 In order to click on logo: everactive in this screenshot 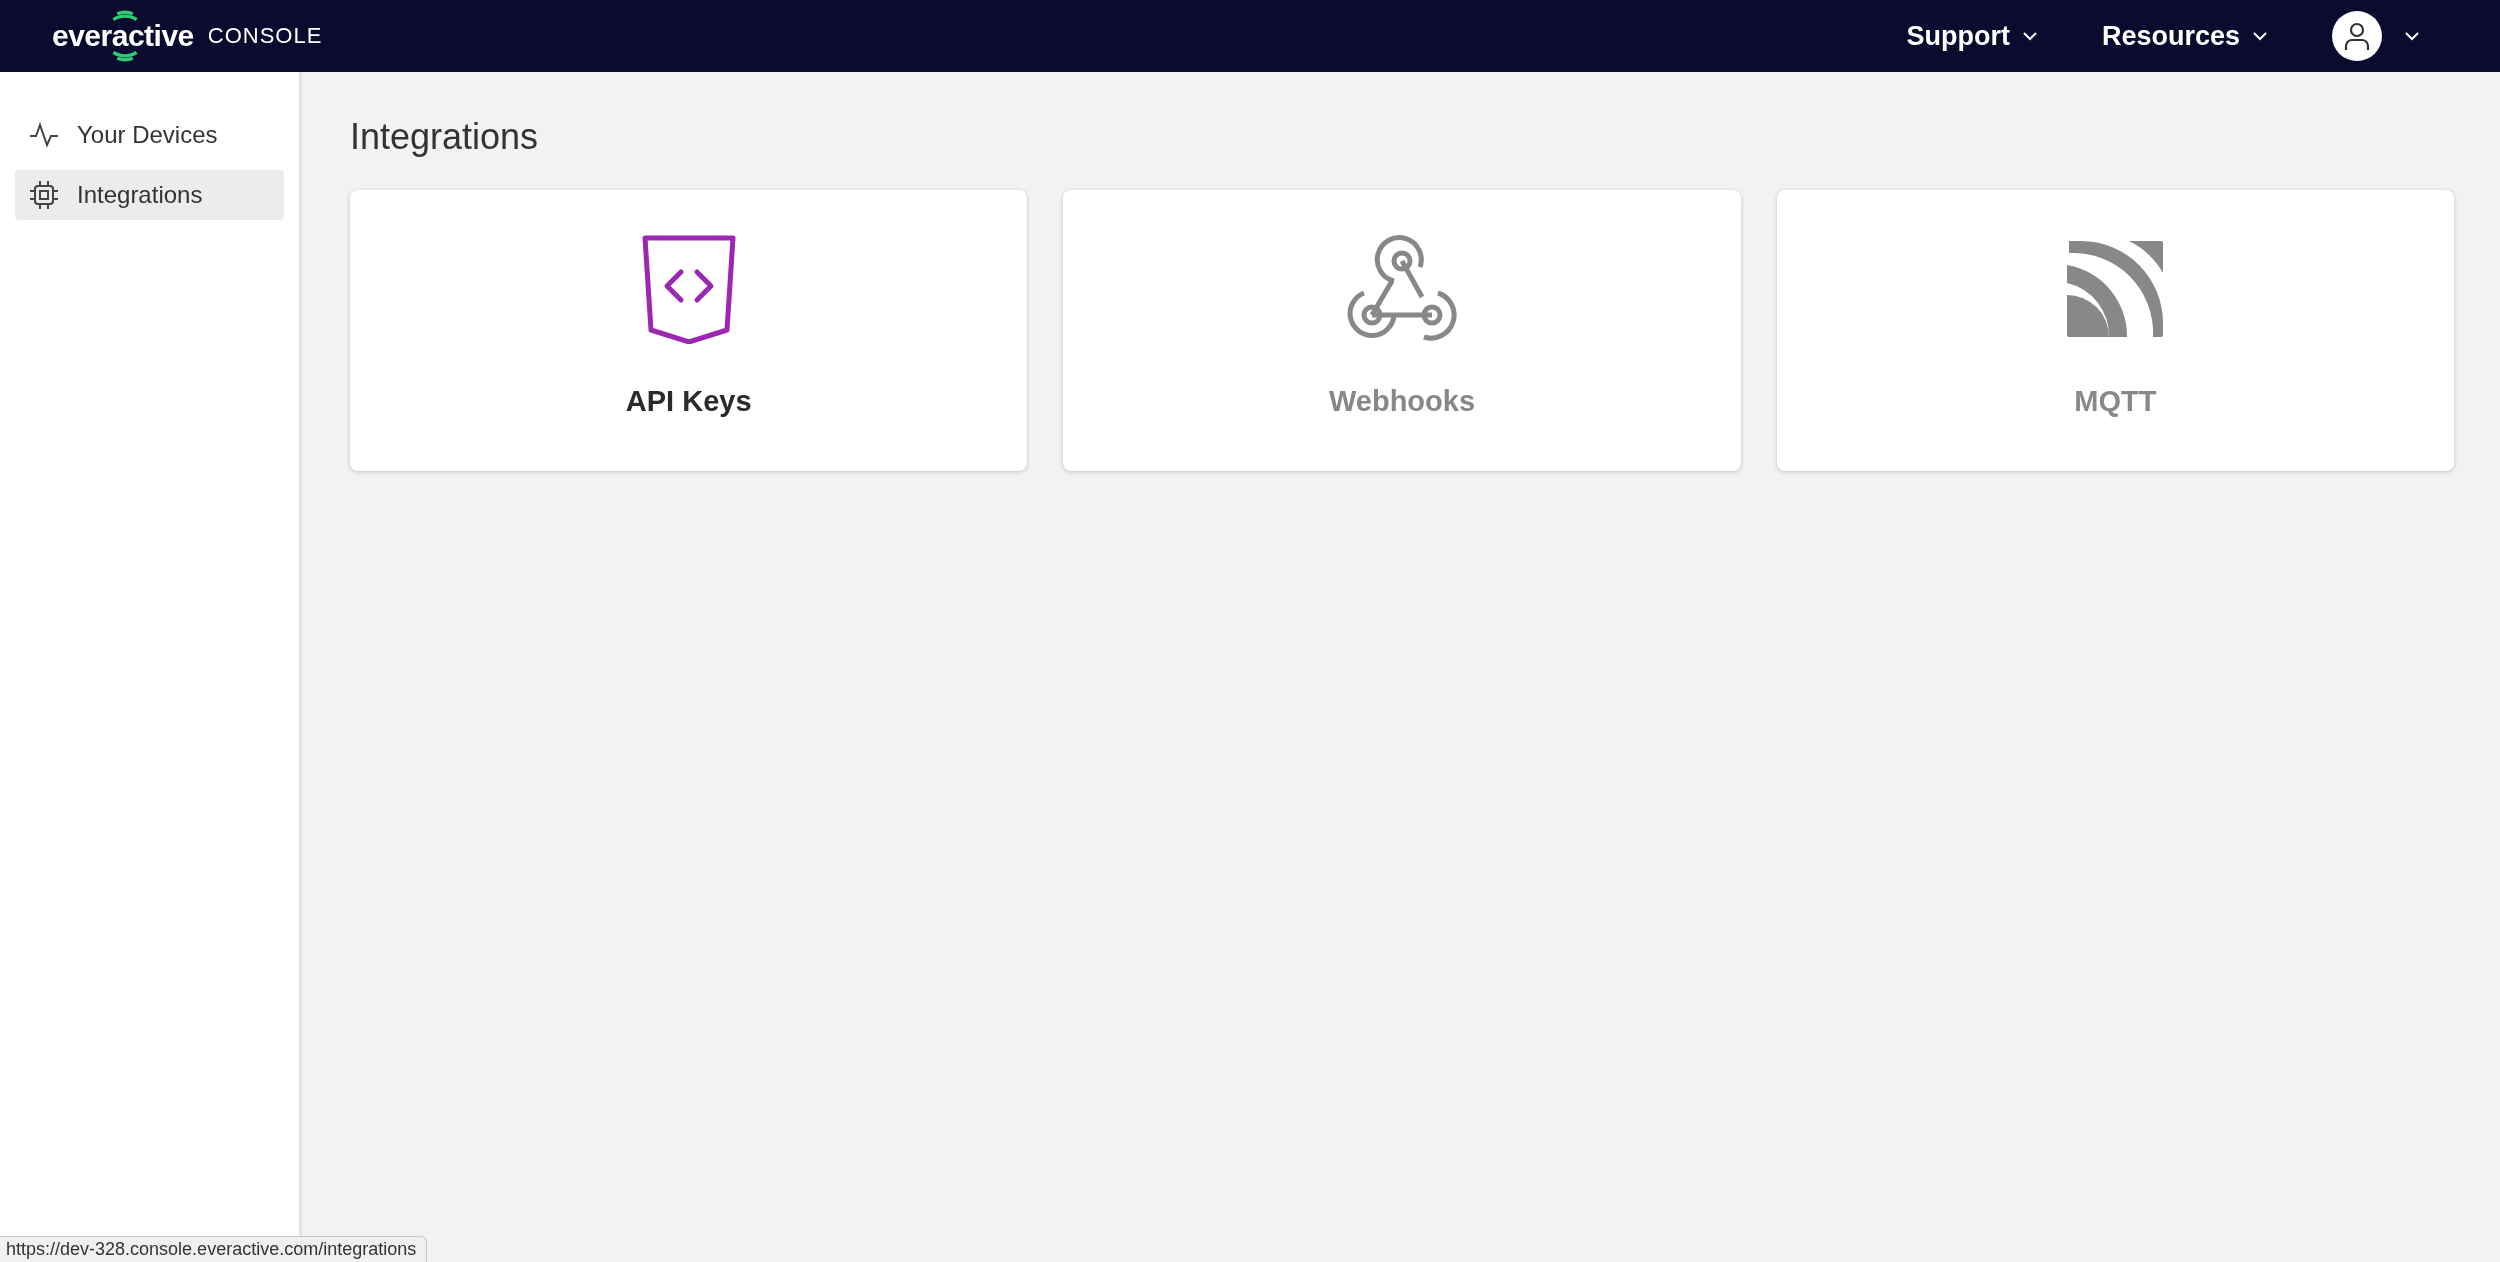, I will do `click(123, 36)`.